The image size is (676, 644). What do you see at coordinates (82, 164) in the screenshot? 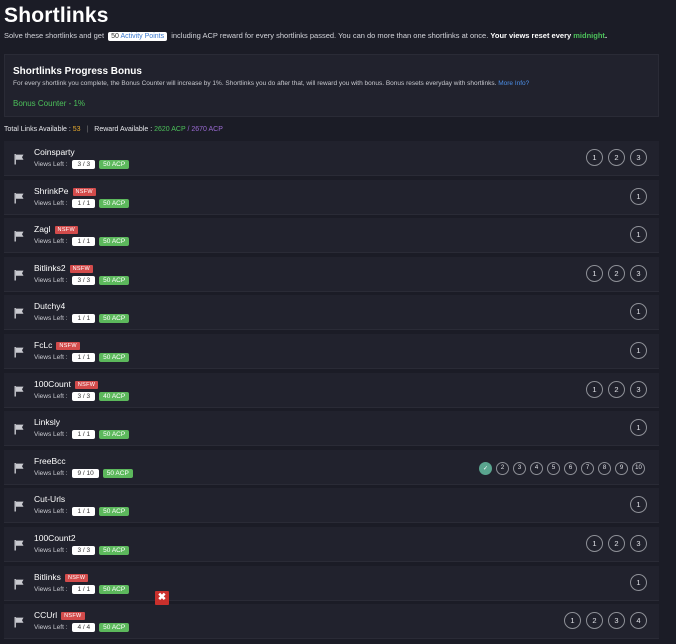
I see `views-meta: Views Left : 3 / 3 50 ACP` at bounding box center [82, 164].